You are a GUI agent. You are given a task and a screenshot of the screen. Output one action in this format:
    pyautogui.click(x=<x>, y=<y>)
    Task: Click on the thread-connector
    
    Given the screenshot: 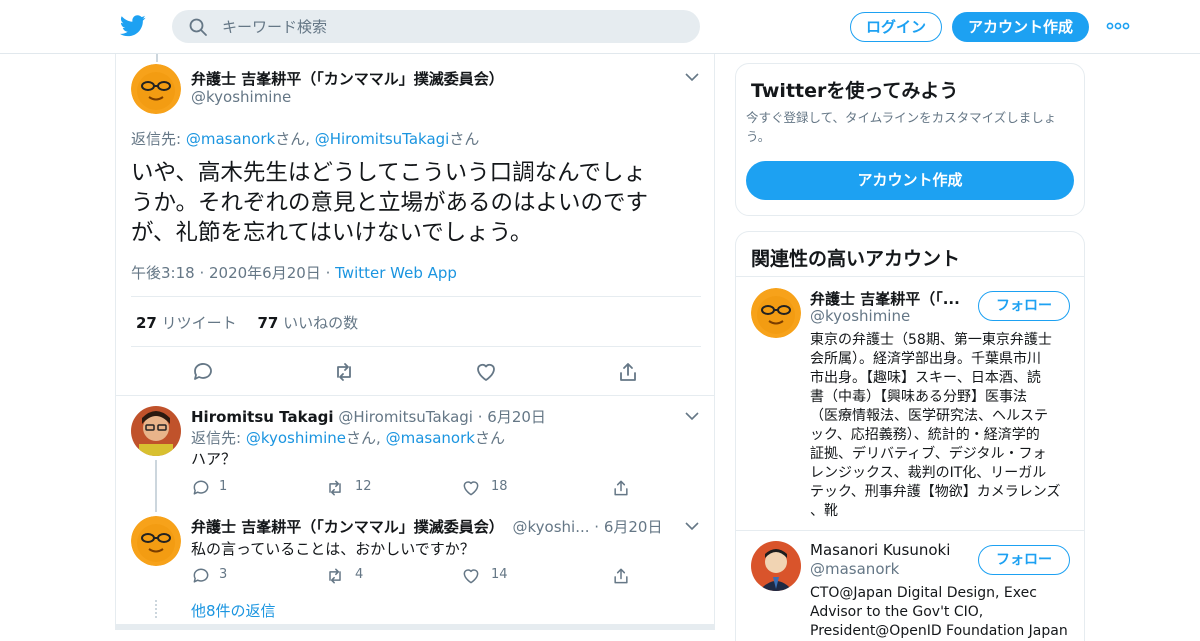 What is the action you would take?
    pyautogui.click(x=156, y=486)
    